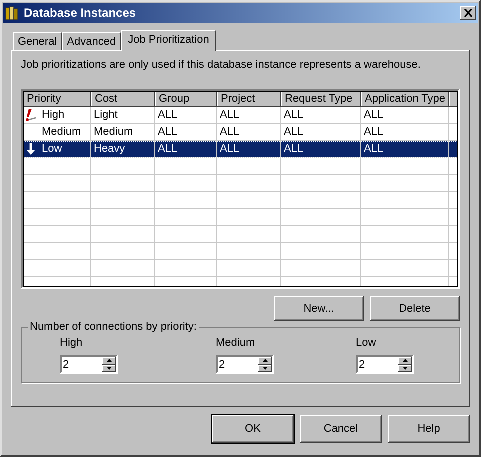 The image size is (481, 457). I want to click on down-arrow-icon, so click(31, 149).